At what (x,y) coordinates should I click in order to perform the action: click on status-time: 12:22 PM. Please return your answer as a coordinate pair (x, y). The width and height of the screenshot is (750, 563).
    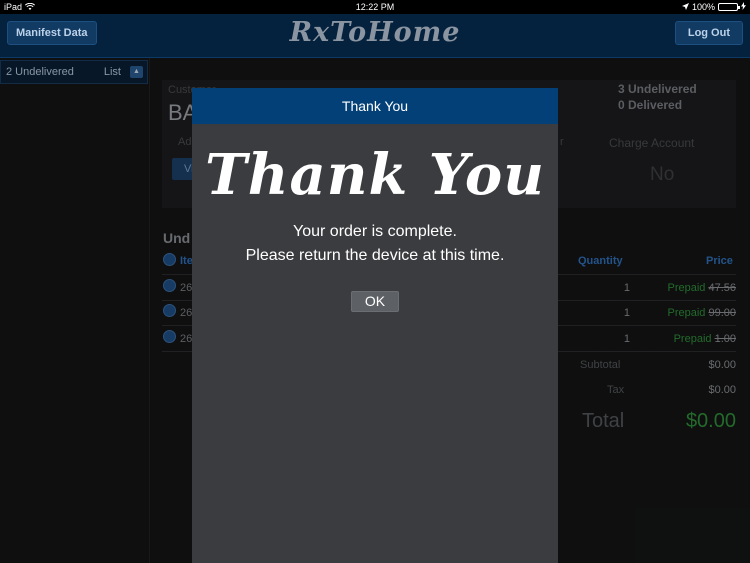
    Looking at the image, I should click on (375, 7).